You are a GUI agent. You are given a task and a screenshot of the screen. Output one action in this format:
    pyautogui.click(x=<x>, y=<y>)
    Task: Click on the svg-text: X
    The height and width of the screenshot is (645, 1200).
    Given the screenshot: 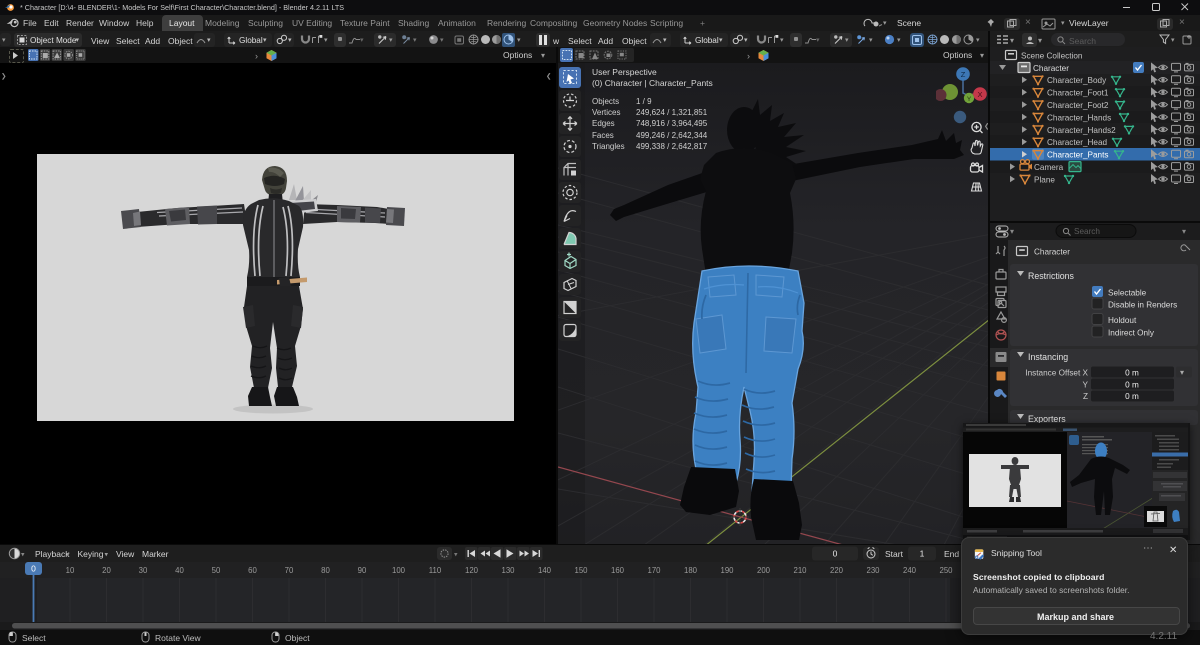 What is the action you would take?
    pyautogui.click(x=979, y=94)
    